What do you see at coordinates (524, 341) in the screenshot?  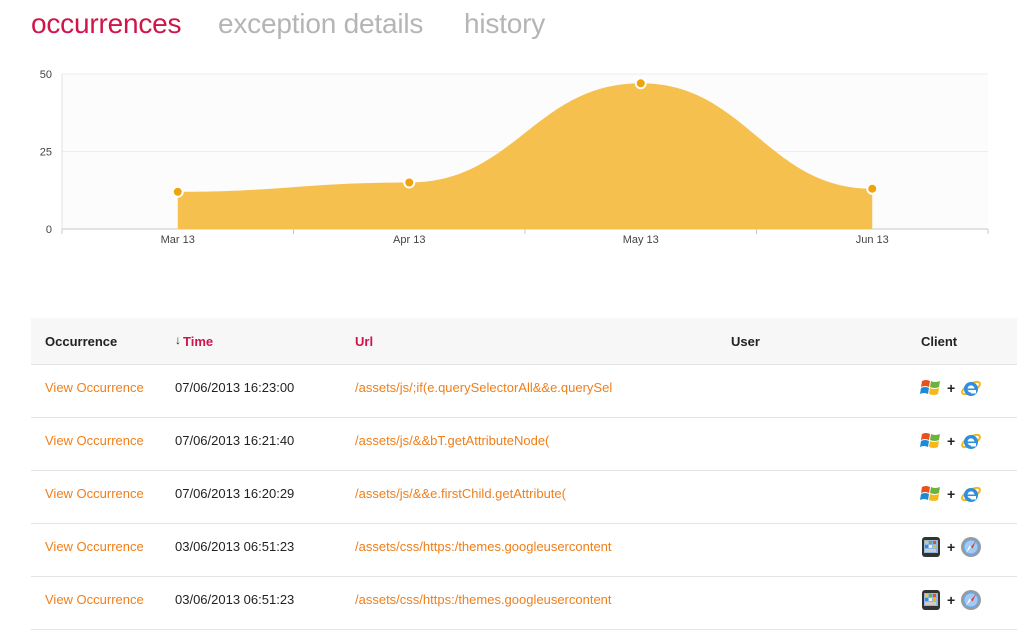 I see `table-header: Occurrence ↓ Time Url User Client` at bounding box center [524, 341].